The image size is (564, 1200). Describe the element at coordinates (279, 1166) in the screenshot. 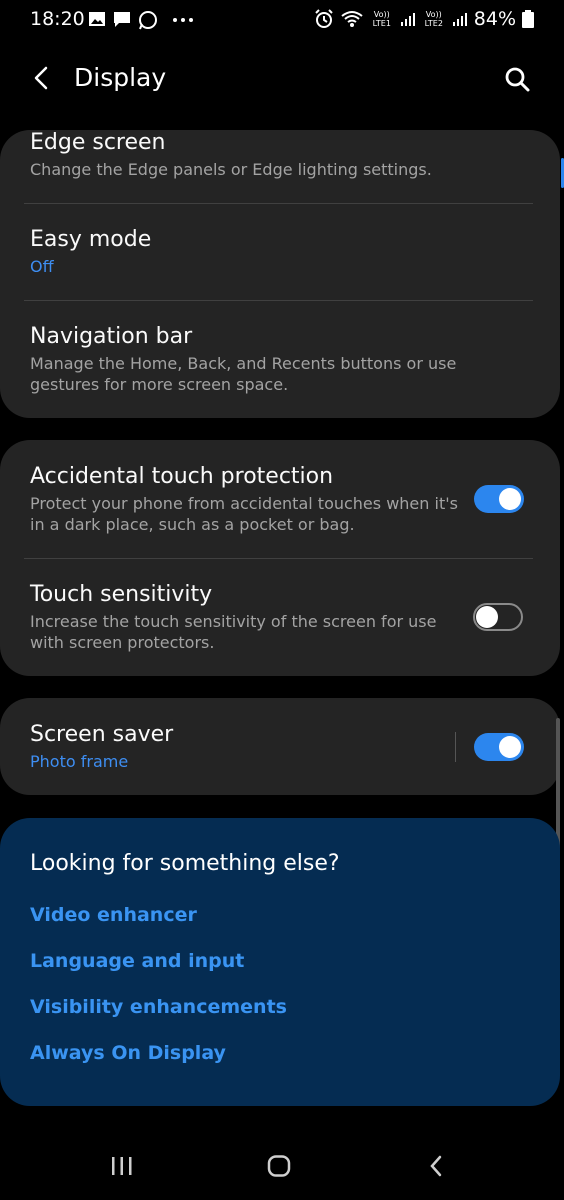

I see `home-icon` at that location.